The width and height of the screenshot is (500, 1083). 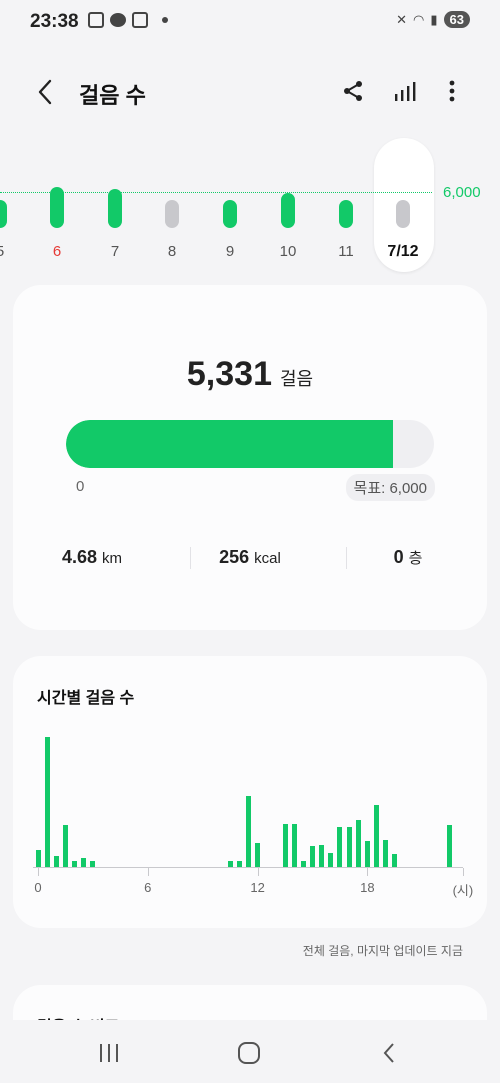 I want to click on signal-icon: ▮, so click(x=434, y=19).